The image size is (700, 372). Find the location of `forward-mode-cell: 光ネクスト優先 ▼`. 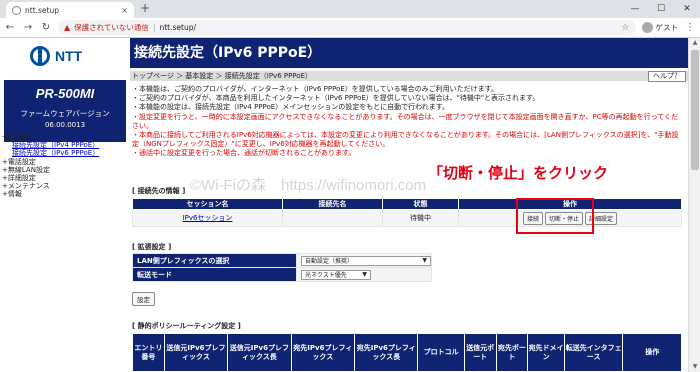

forward-mode-cell: 光ネクスト優先 ▼ is located at coordinates (364, 274).